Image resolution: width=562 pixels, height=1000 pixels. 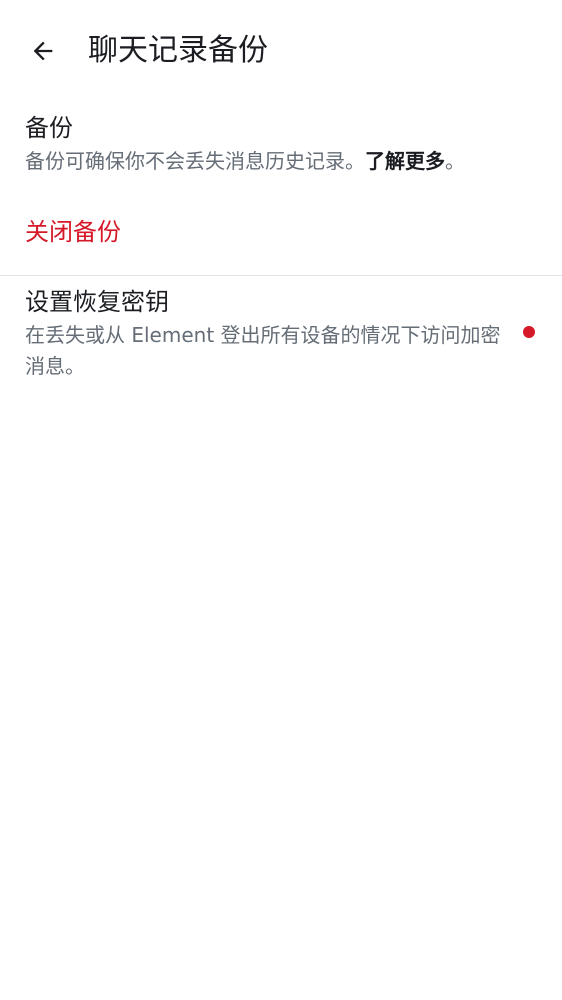 I want to click on setup-recovery-key-item: 设置恢复密钥 在丢失或从 Element 登出所有设备的情况下访问加密消息。, so click(x=281, y=336).